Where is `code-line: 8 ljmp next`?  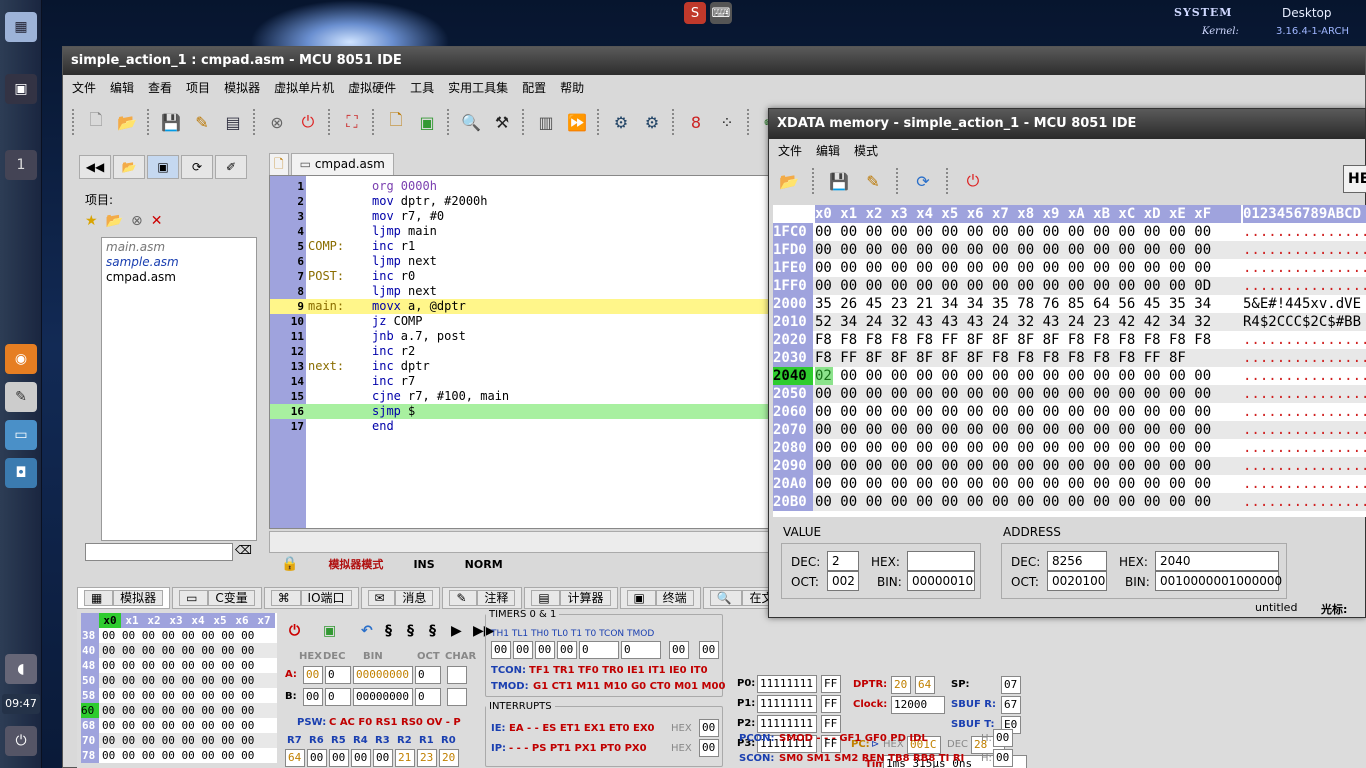 code-line: 8 ljmp next is located at coordinates (520, 291).